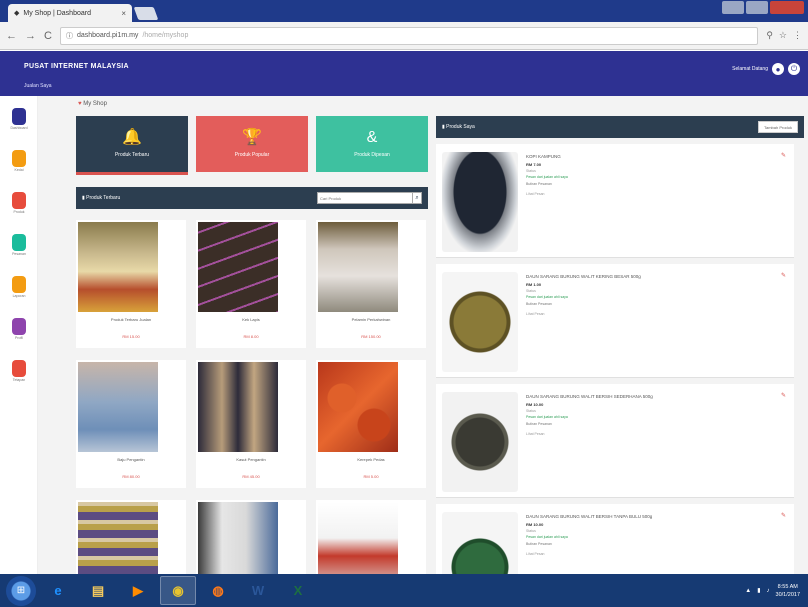 This screenshot has width=808, height=607. I want to click on word-taskbar-icon: W, so click(258, 590).